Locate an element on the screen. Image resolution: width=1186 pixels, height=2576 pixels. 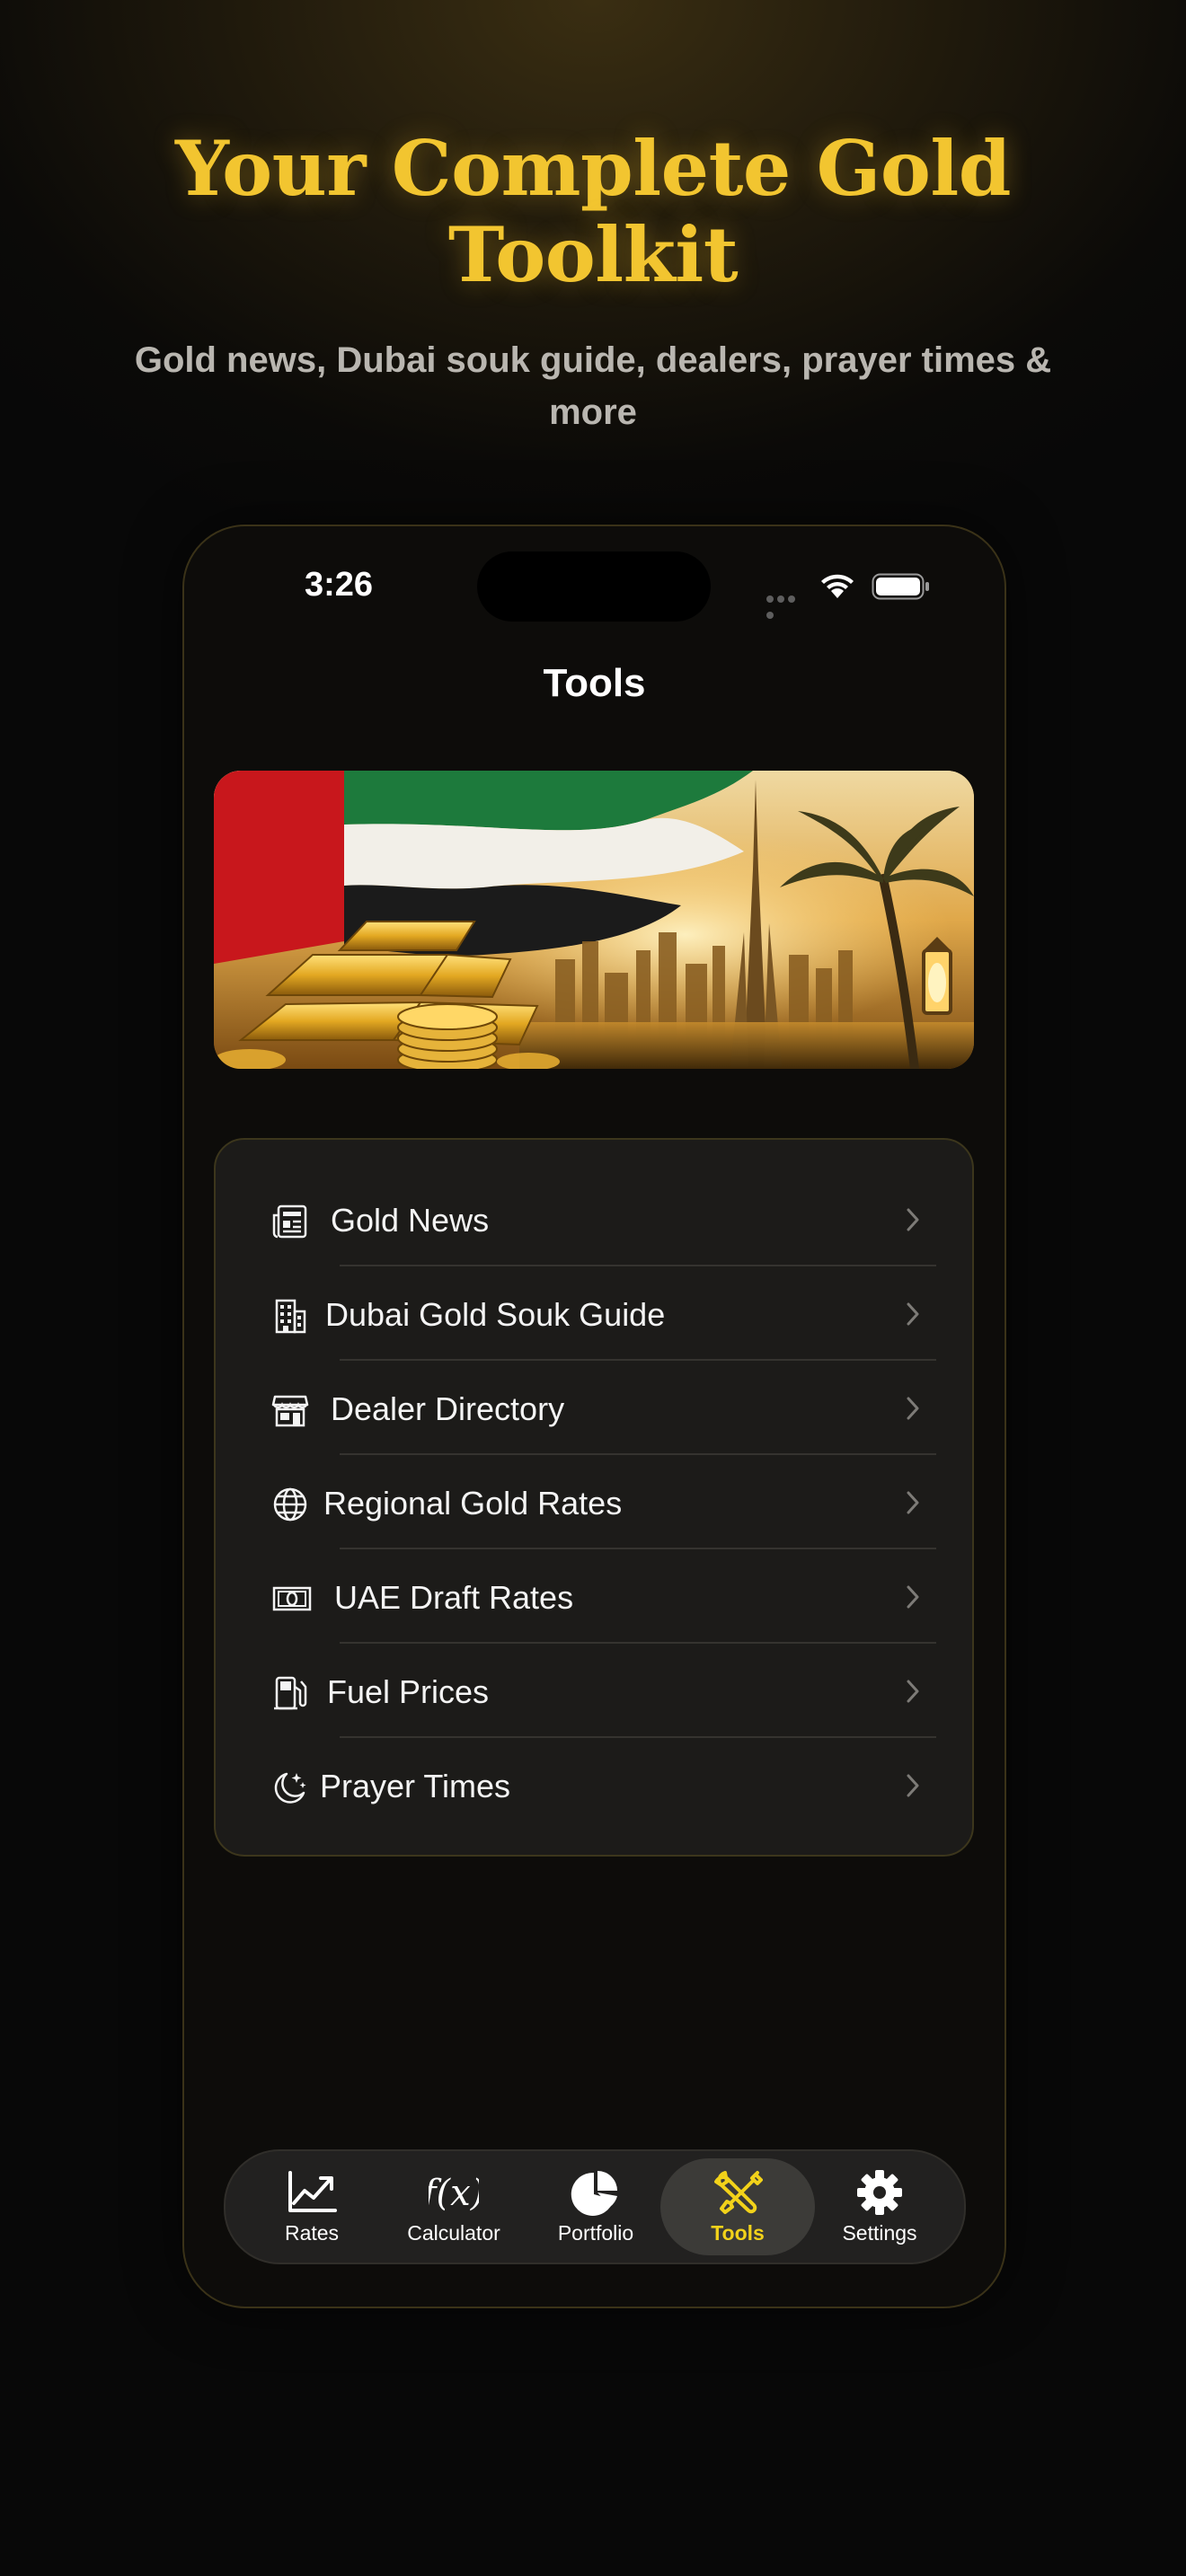
newspaper-icon is located at coordinates (289, 1221).